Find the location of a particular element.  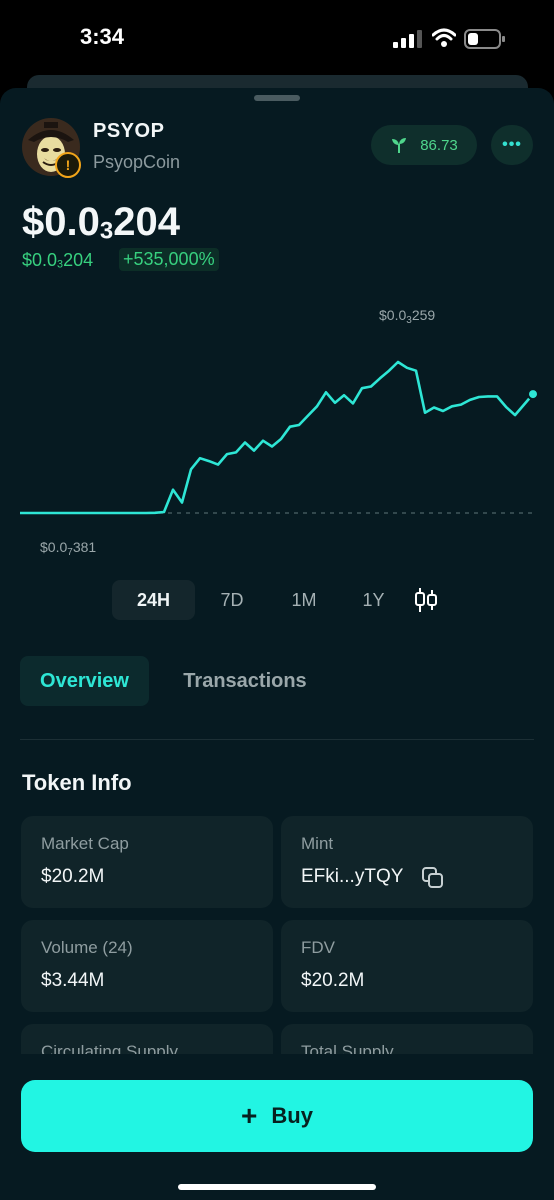

market-cap-value: $20.2M is located at coordinates (73, 876).